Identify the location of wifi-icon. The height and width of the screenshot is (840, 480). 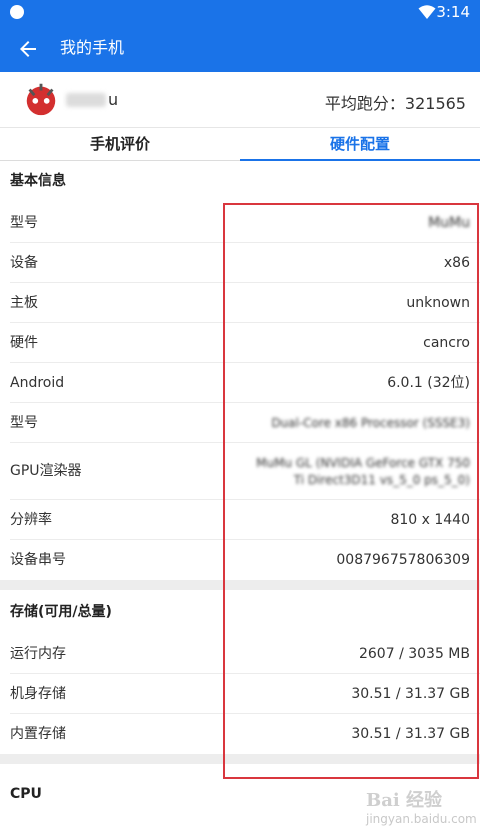
(427, 12).